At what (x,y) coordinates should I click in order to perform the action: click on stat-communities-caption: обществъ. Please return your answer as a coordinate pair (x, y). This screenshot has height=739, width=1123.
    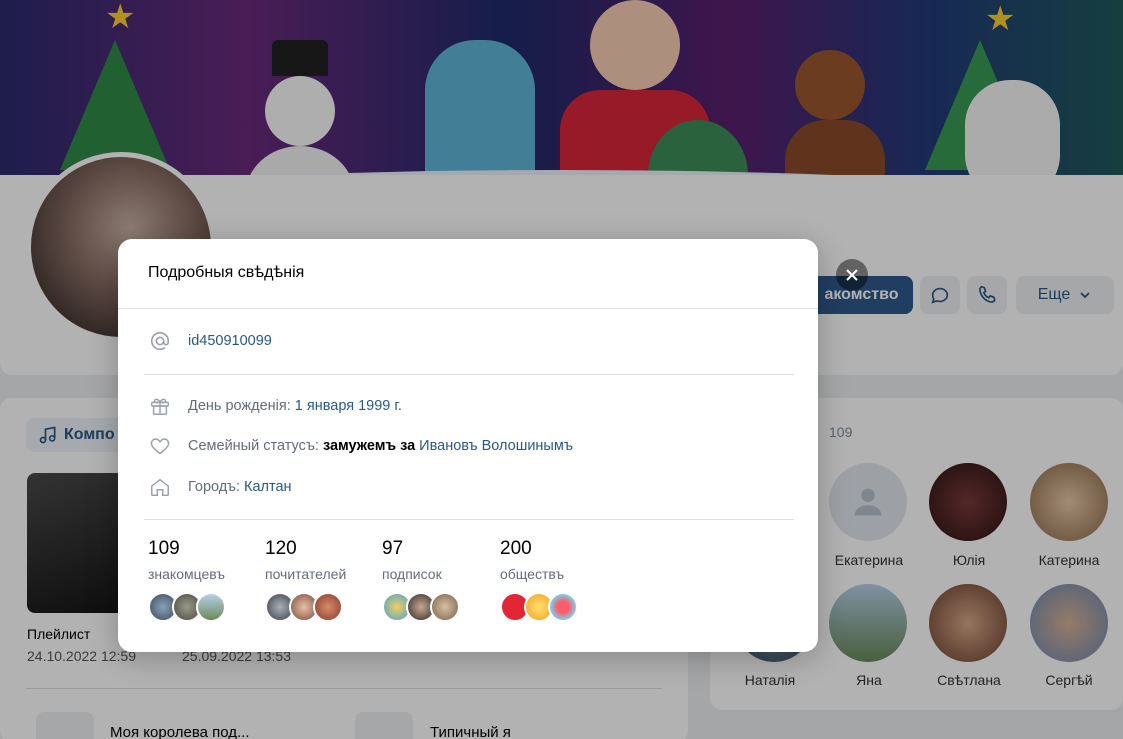
    Looking at the image, I should click on (532, 574).